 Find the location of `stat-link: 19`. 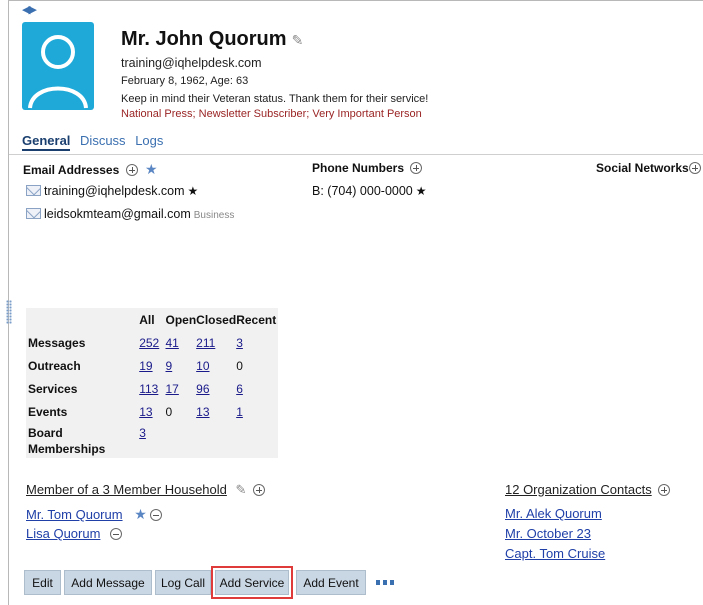

stat-link: 19 is located at coordinates (145, 366).